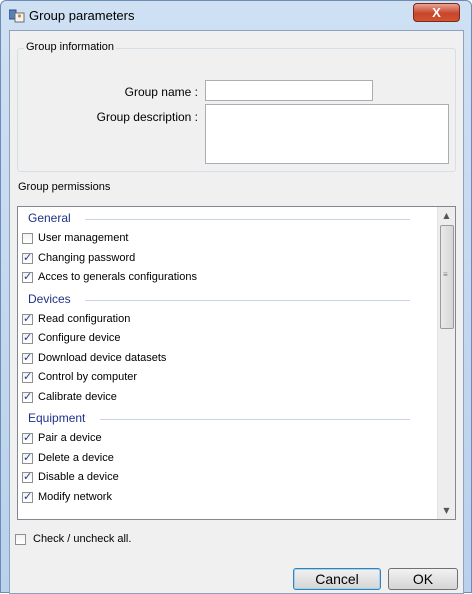 This screenshot has width=472, height=594. I want to click on permission-item: Calibrate device, so click(222, 398).